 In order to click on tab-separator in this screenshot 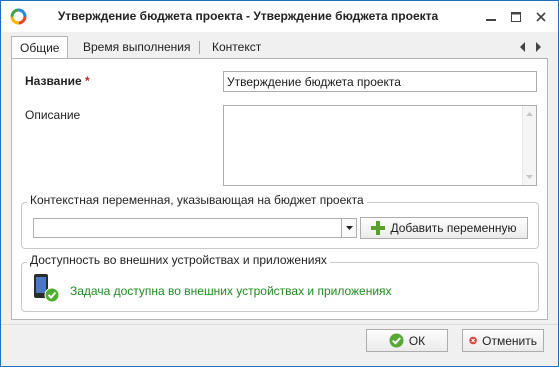, I will do `click(199, 47)`.